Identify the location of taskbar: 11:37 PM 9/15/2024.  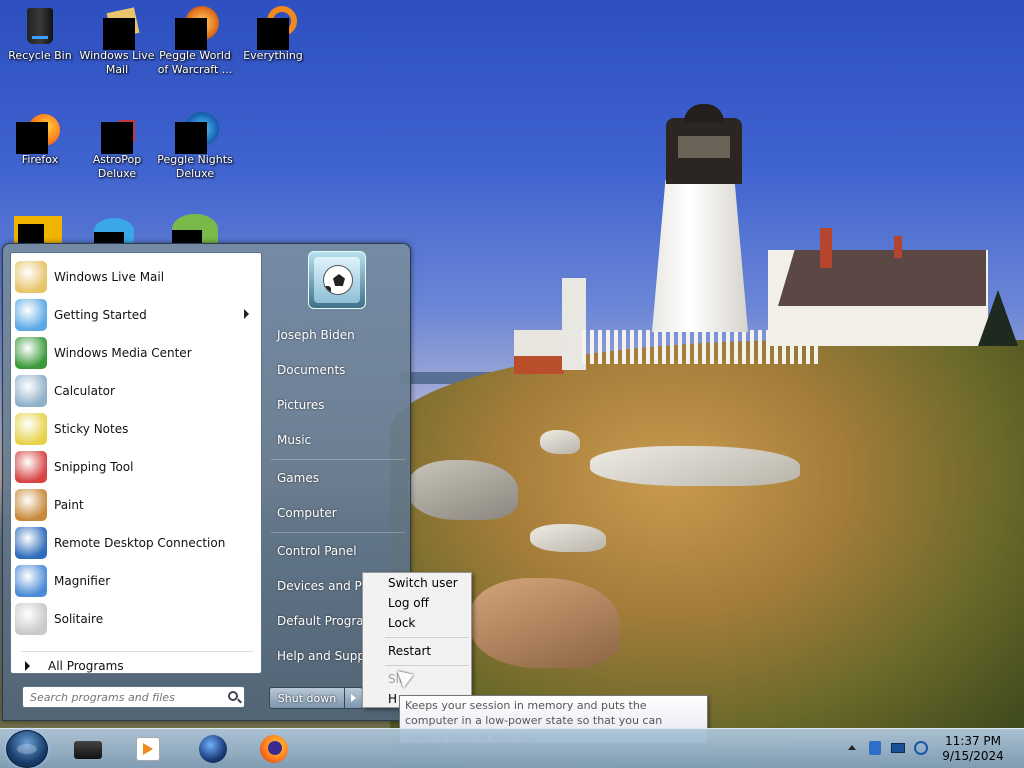
(512, 748).